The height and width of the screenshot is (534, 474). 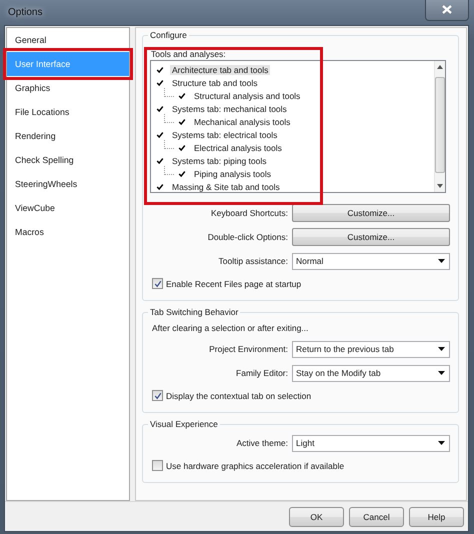 I want to click on sidebar-item: Check Spelling, so click(x=68, y=160).